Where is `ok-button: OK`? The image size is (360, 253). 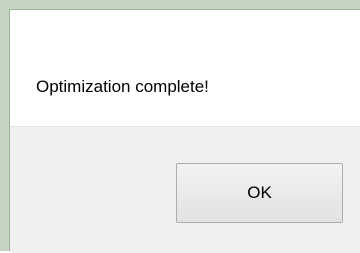 ok-button: OK is located at coordinates (259, 193).